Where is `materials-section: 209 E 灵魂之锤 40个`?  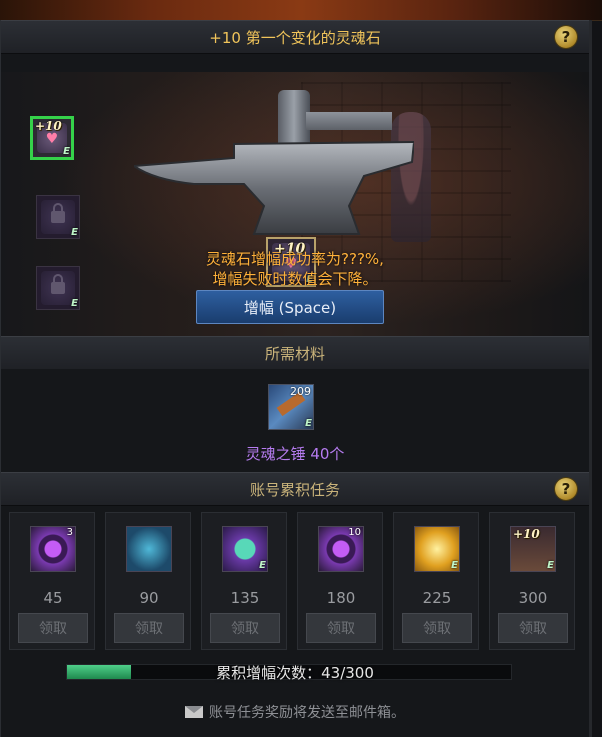
materials-section: 209 E 灵魂之锤 40个 is located at coordinates (295, 417).